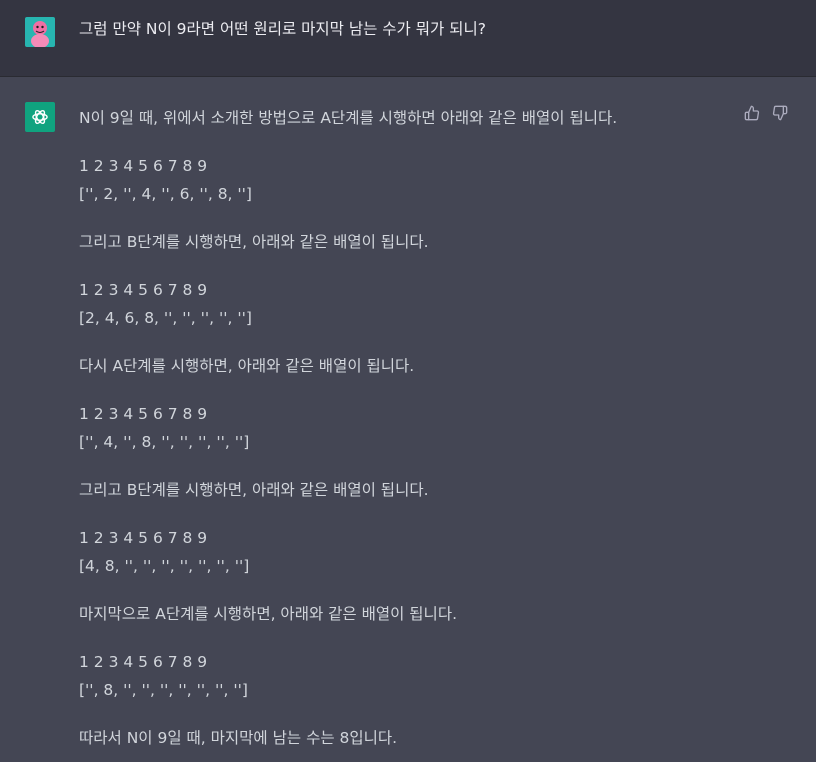  What do you see at coordinates (163, 690) in the screenshot?
I see `answer-line: ['', 8, '', '', '', '', '', '', '']` at bounding box center [163, 690].